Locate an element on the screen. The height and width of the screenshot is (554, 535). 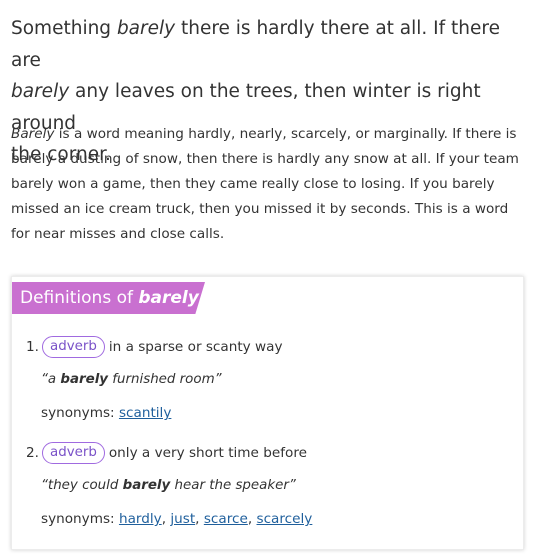
synonym-link: scarce is located at coordinates (226, 519).